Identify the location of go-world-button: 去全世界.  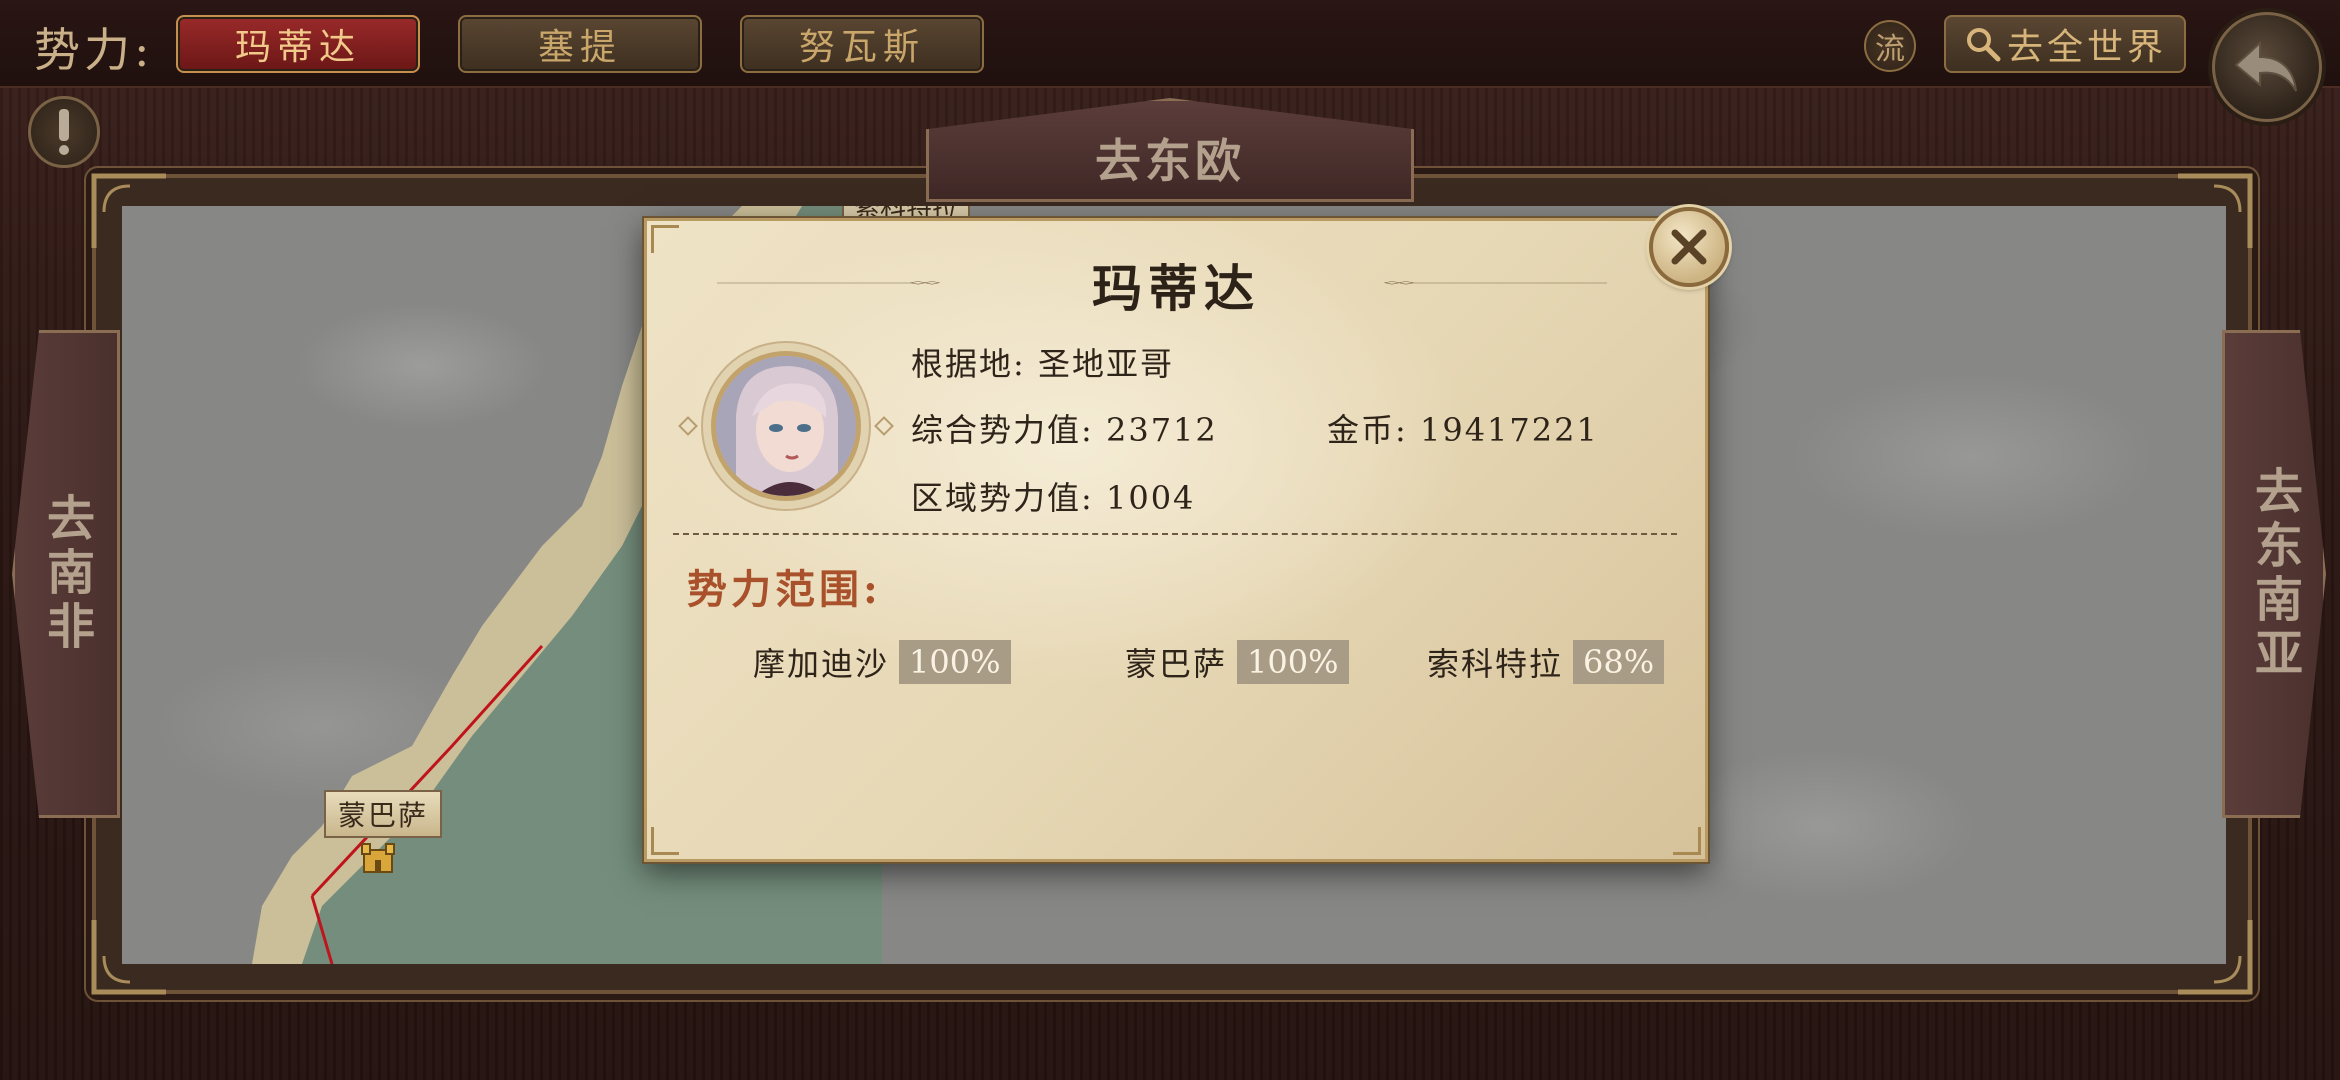
(2065, 44).